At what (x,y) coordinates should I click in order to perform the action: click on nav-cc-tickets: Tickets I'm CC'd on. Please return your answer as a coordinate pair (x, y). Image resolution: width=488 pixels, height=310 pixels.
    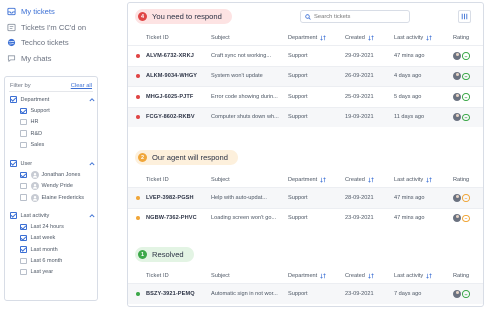
    Looking at the image, I should click on (53, 28).